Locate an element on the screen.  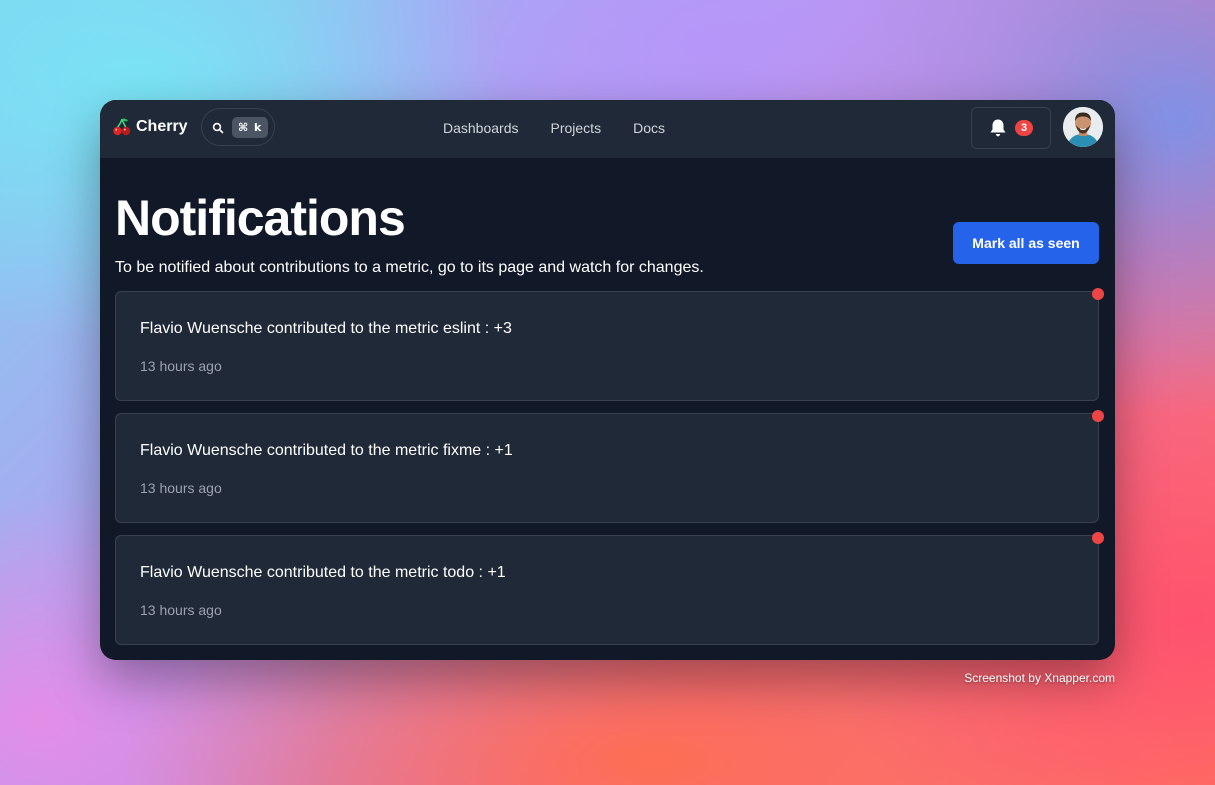
search-button: ⌘ k is located at coordinates (238, 127).